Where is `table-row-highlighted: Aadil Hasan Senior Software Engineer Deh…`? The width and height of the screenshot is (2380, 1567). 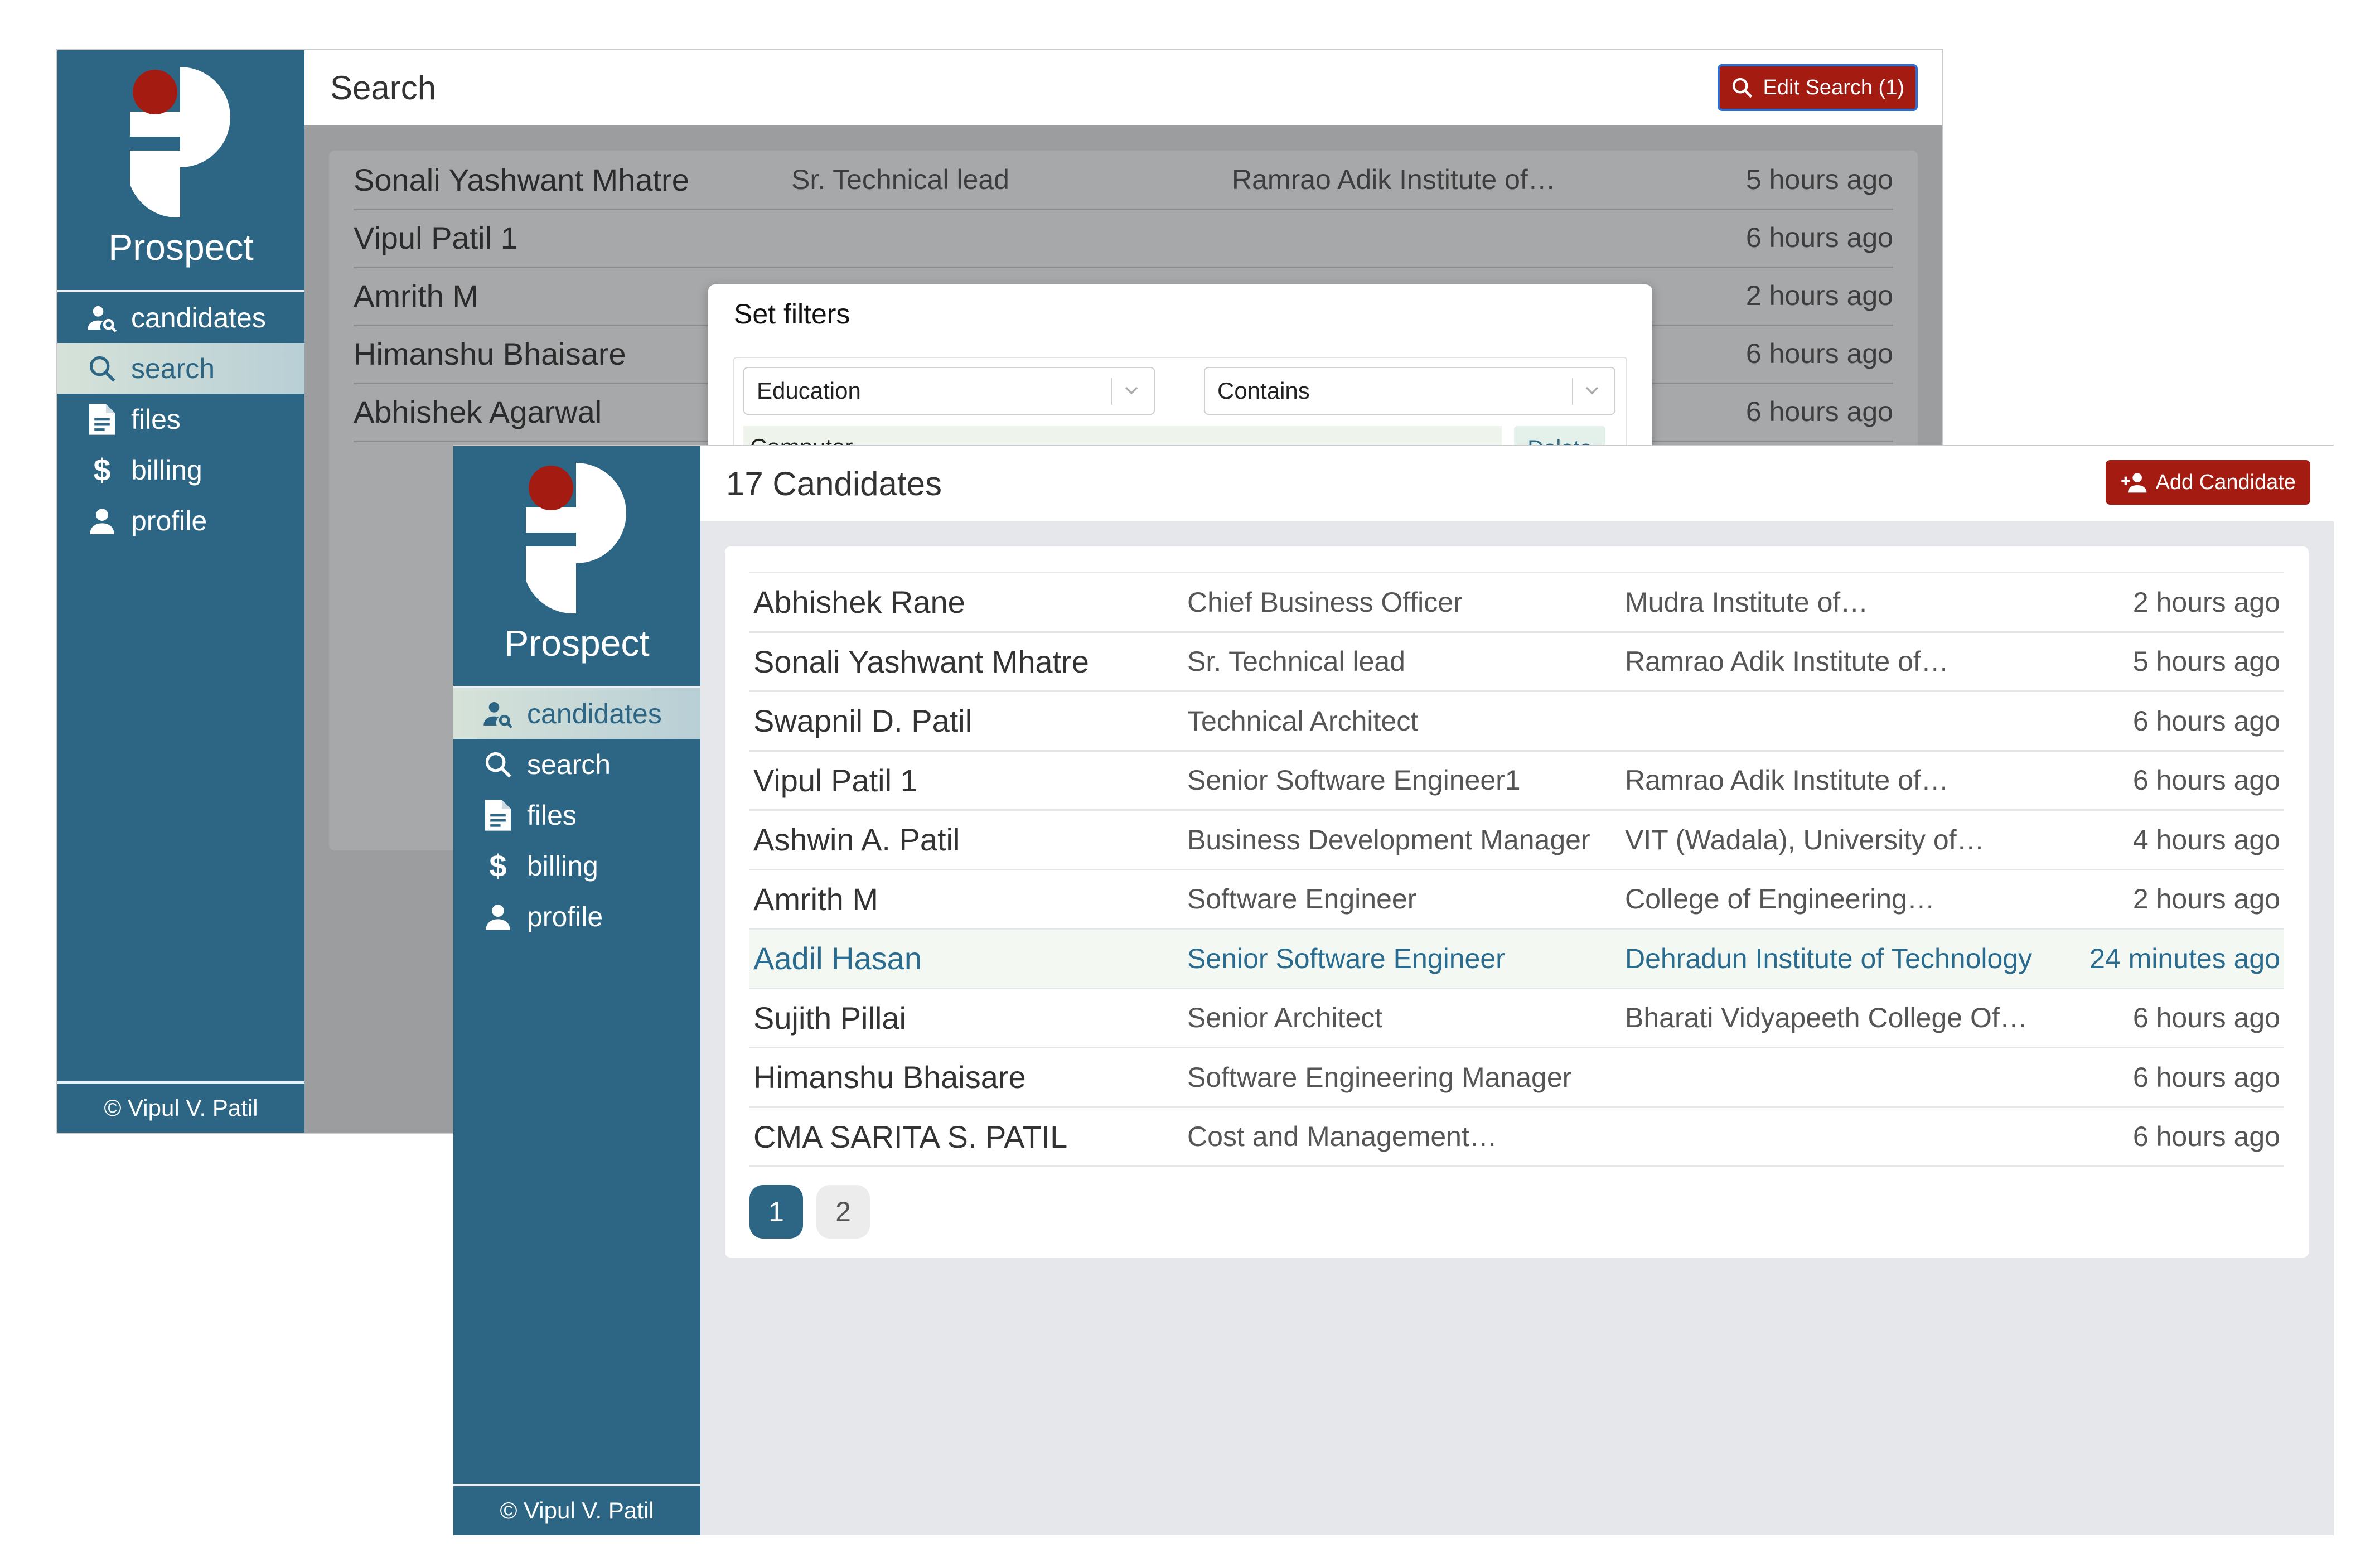
table-row-highlighted: Aadil Hasan Senior Software Engineer Deh… is located at coordinates (1516, 959).